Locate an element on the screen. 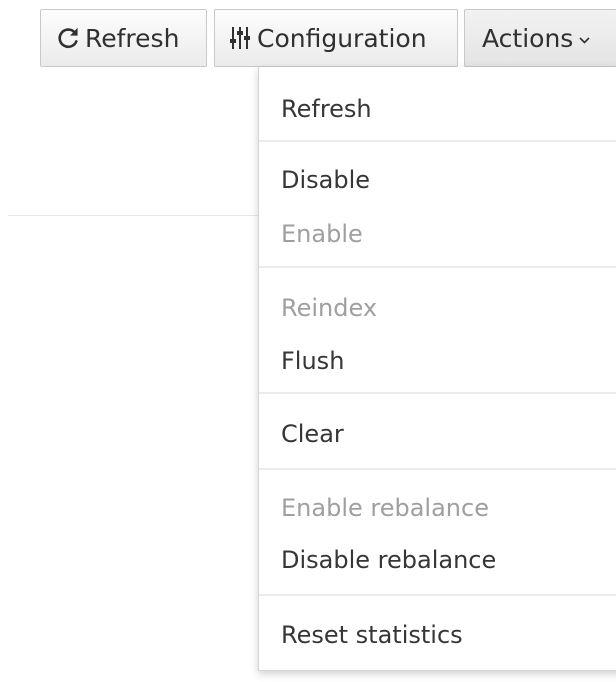 The image size is (616, 682). menu-item-enable-rebalance: Enable rebalance is located at coordinates (385, 508).